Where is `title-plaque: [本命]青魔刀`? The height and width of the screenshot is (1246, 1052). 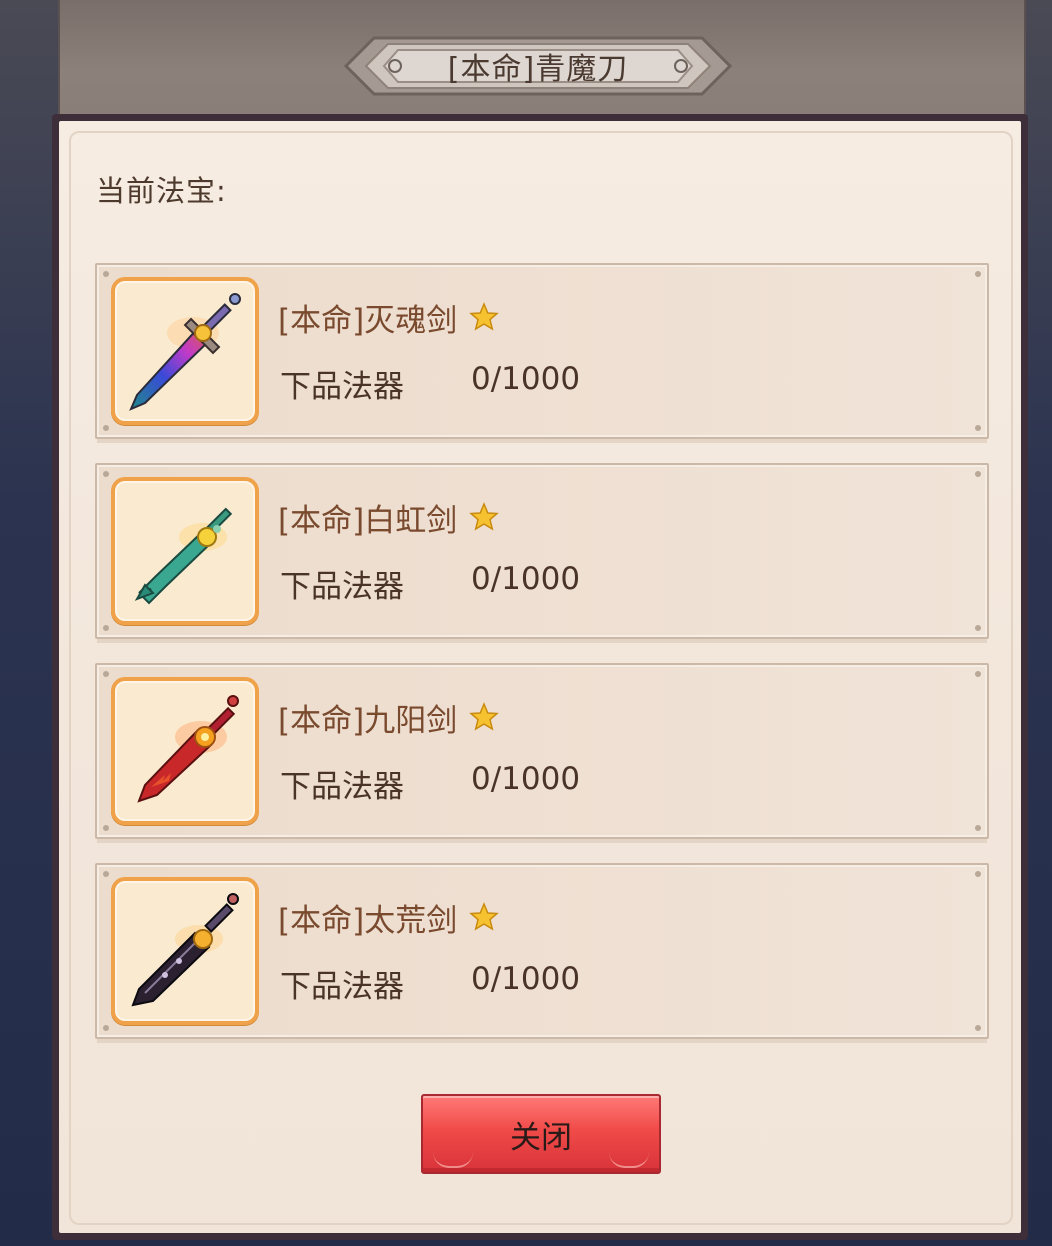 title-plaque: [本命]青魔刀 is located at coordinates (538, 66).